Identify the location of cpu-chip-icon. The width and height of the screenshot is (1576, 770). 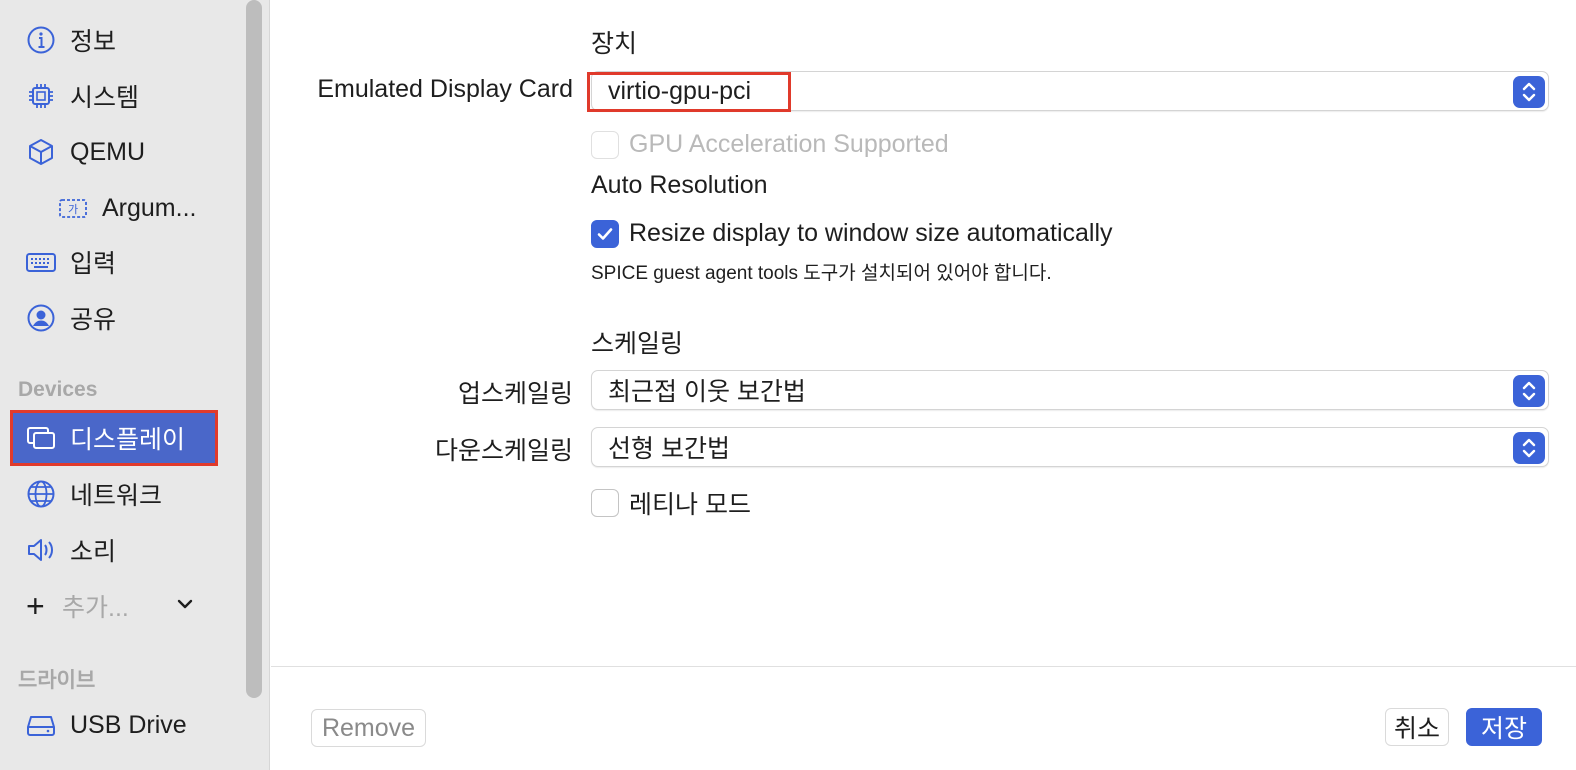
(41, 96).